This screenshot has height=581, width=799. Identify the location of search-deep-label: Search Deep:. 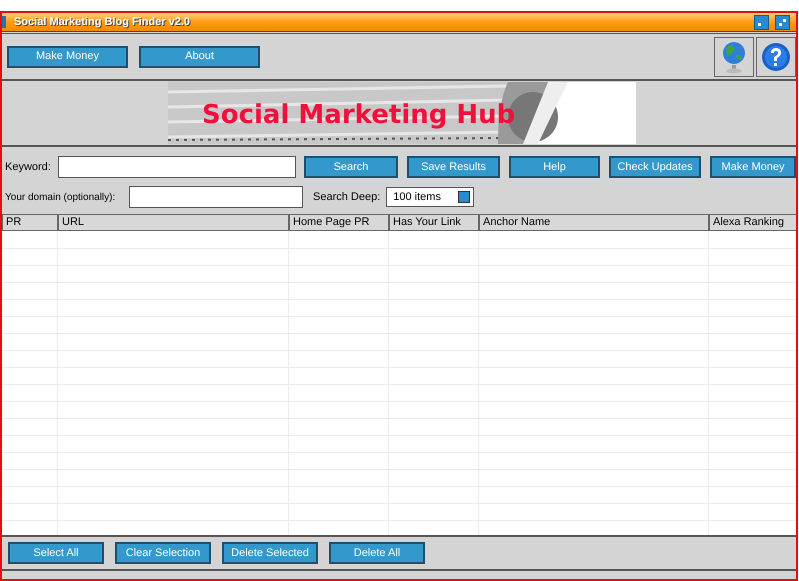
(346, 197).